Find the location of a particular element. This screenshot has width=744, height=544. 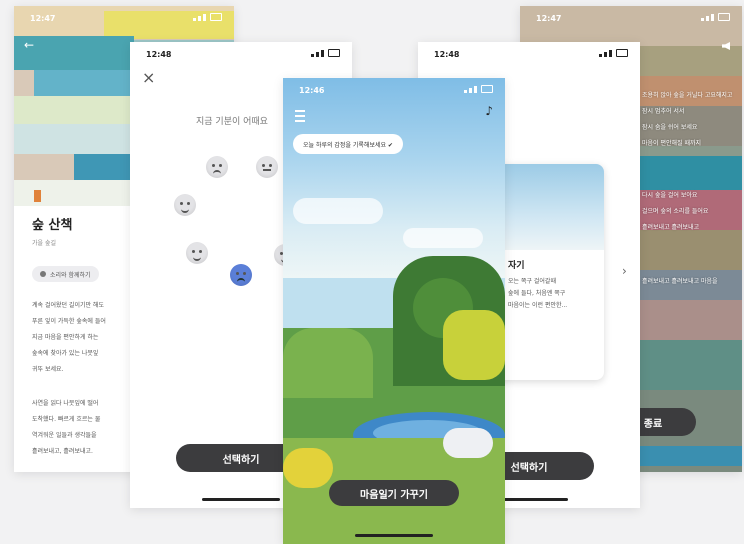

story-line: 조용히 앉아 숲을 거닐다 고요해지고 is located at coordinates (687, 95).